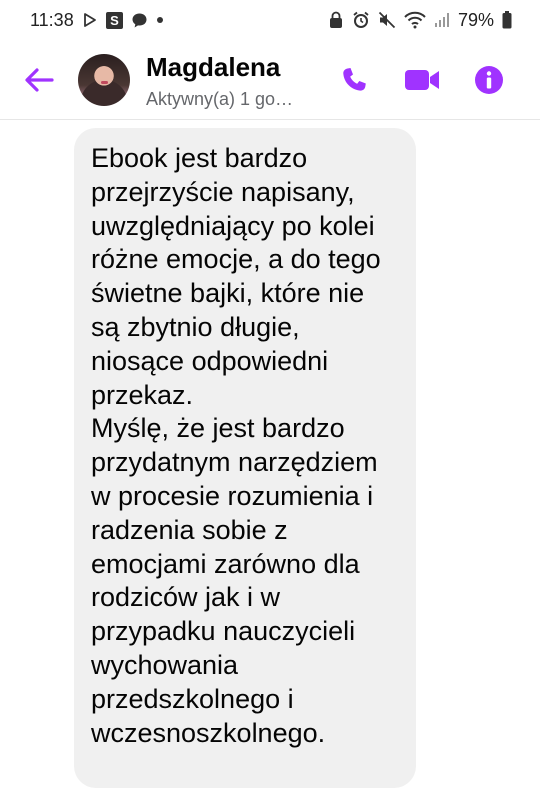 The image size is (540, 788). Describe the element at coordinates (442, 20) in the screenshot. I see `signal-icon` at that location.